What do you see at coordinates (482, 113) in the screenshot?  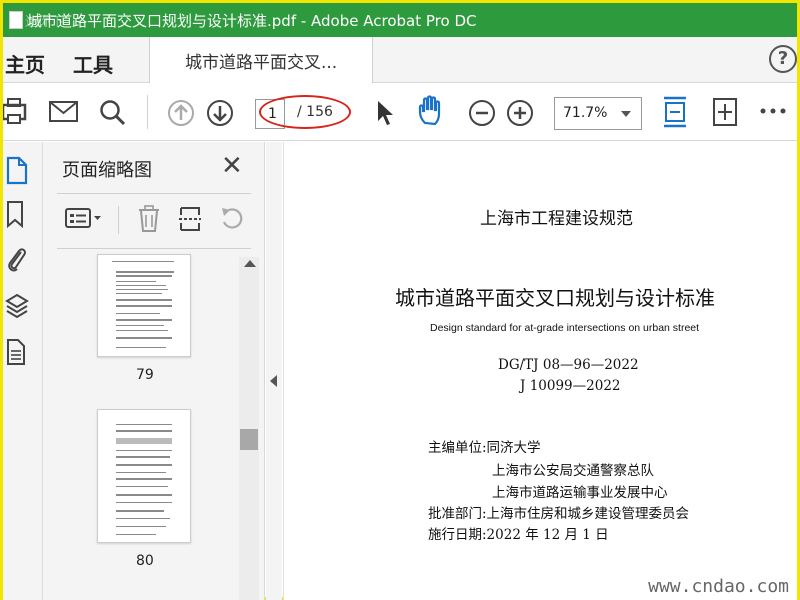 I see `zoom-out-icon` at bounding box center [482, 113].